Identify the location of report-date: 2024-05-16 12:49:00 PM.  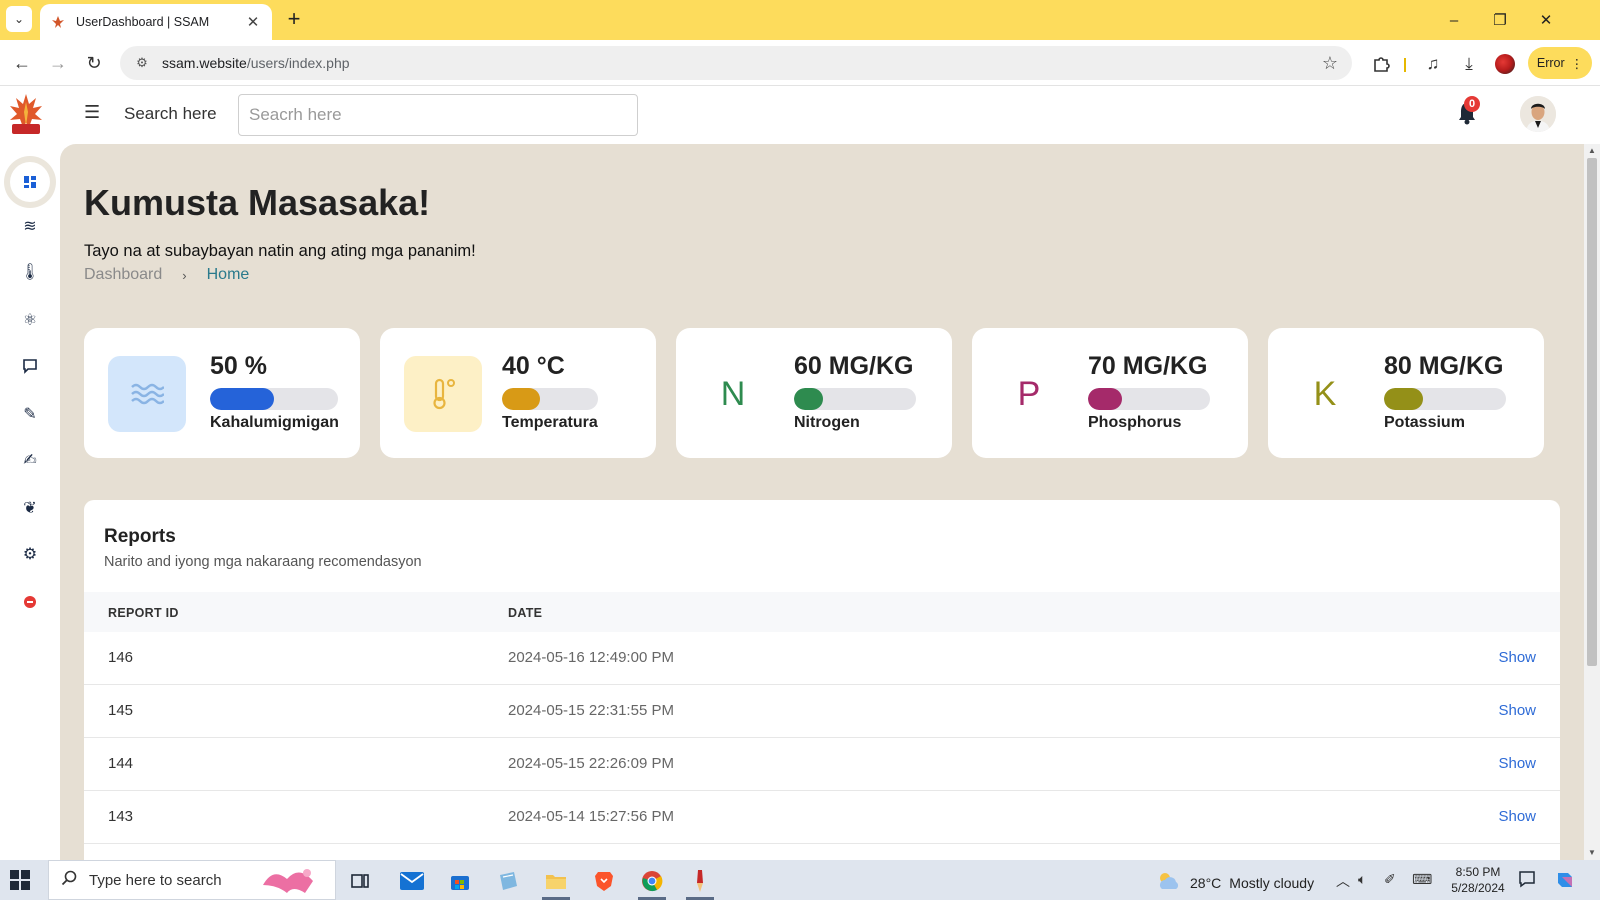
(591, 657).